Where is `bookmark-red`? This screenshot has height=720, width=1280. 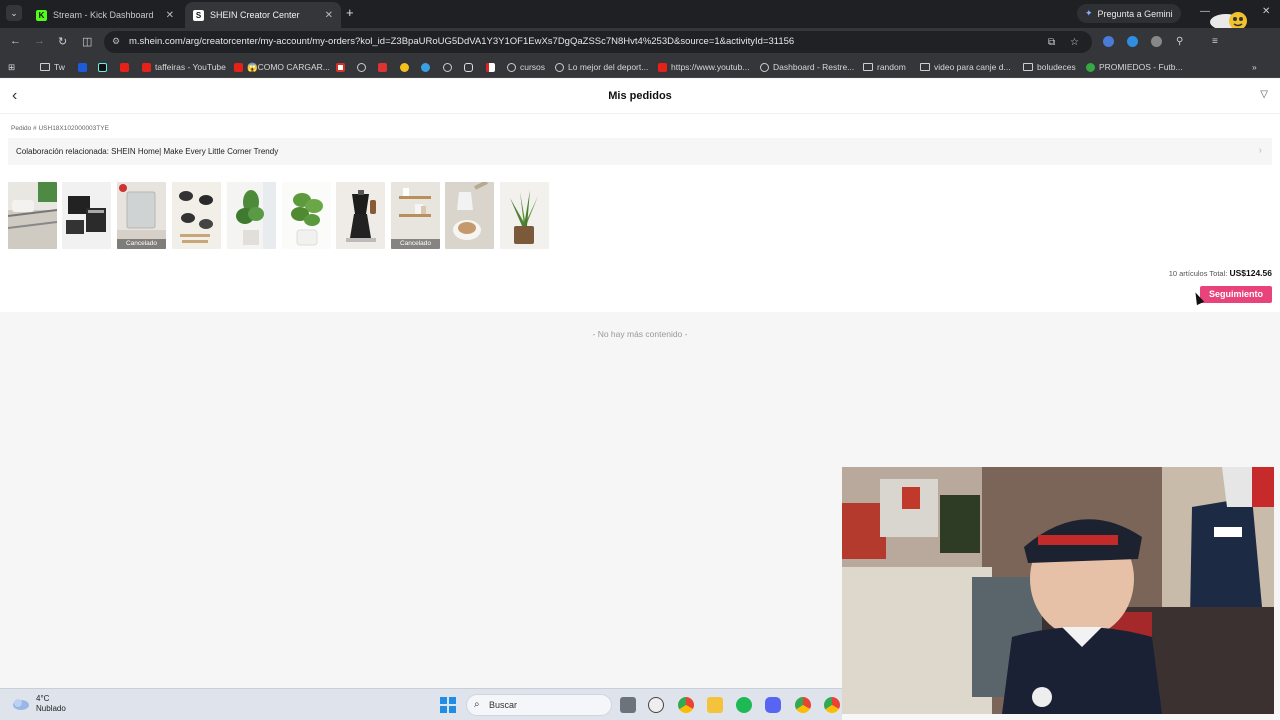 bookmark-red is located at coordinates (382, 67).